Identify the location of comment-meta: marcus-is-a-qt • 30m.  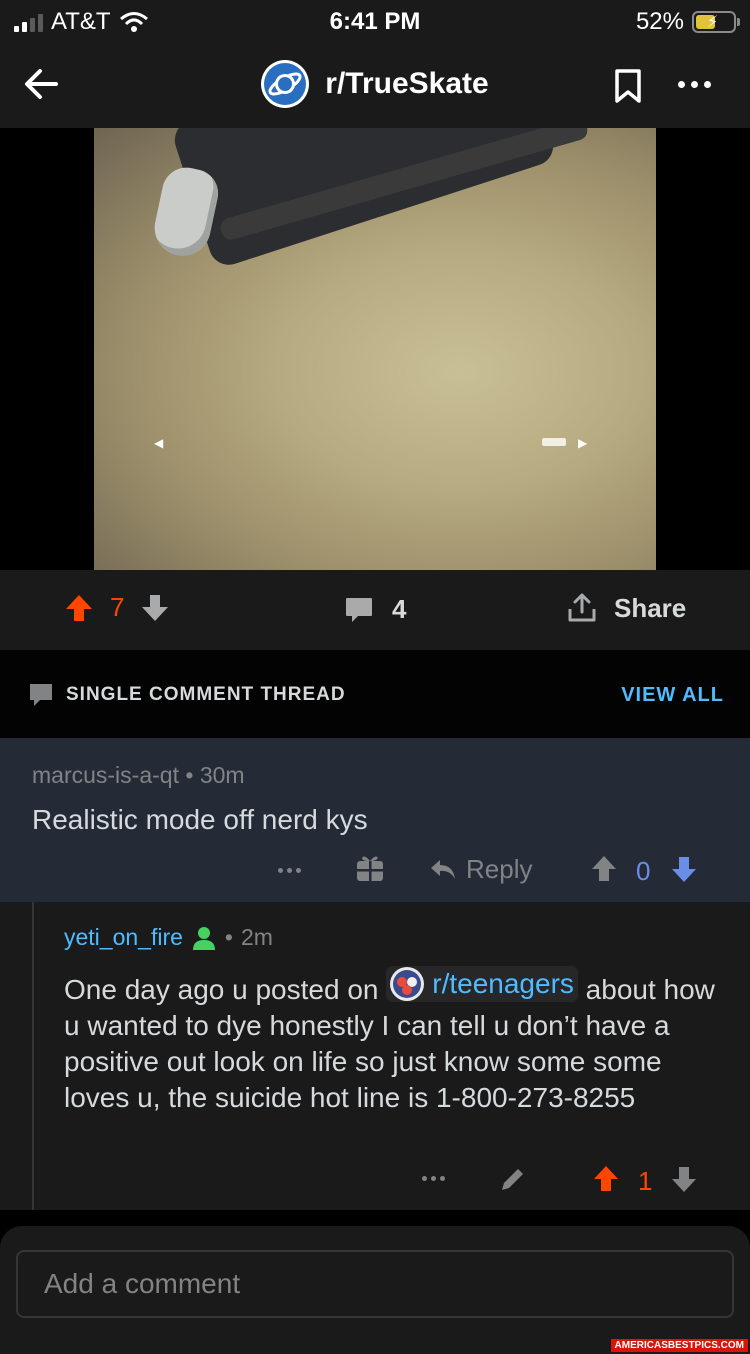
(138, 775).